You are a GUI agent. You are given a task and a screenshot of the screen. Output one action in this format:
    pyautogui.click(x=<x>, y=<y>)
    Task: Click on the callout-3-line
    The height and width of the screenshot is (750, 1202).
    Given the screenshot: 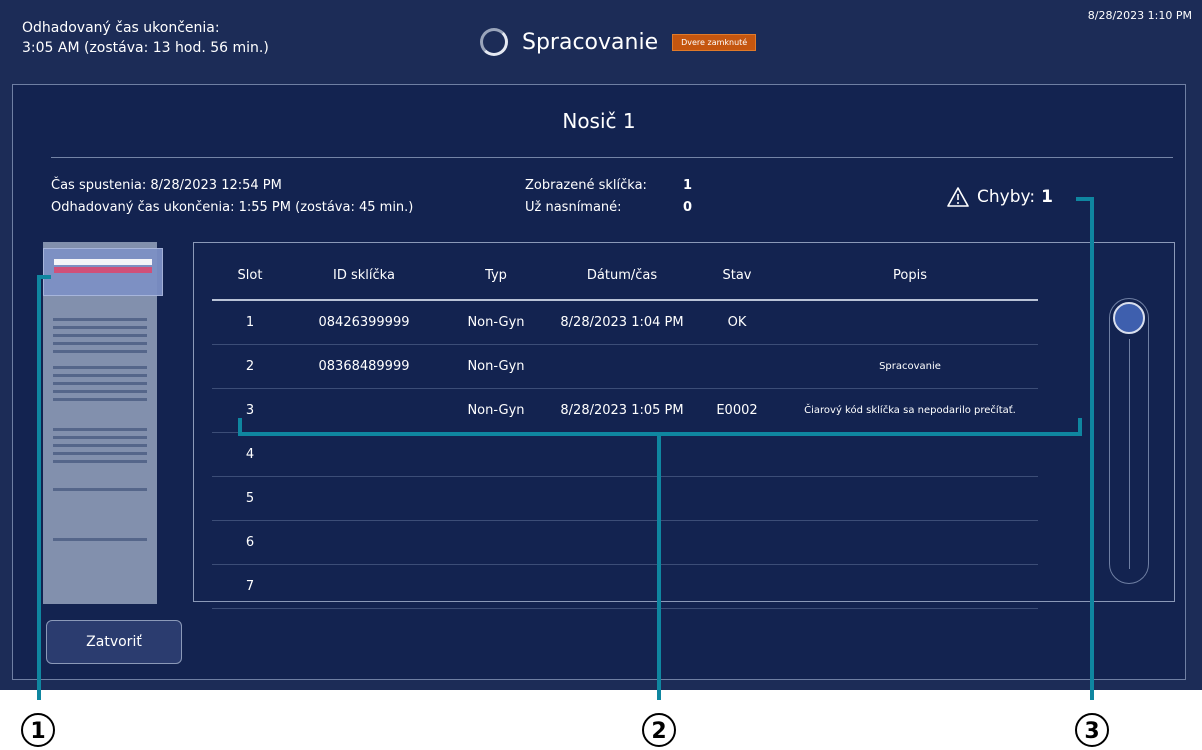 What is the action you would take?
    pyautogui.click(x=1092, y=448)
    